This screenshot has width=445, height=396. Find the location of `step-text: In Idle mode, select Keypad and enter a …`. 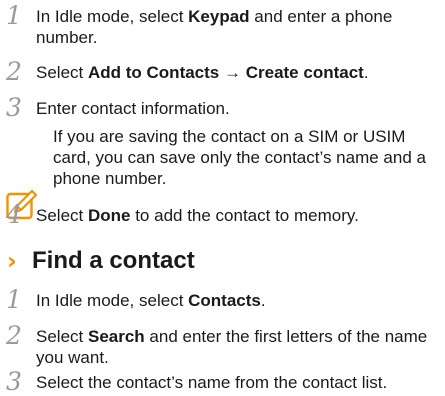

step-text: In Idle mode, select Keypad and enter a … is located at coordinates (214, 27).